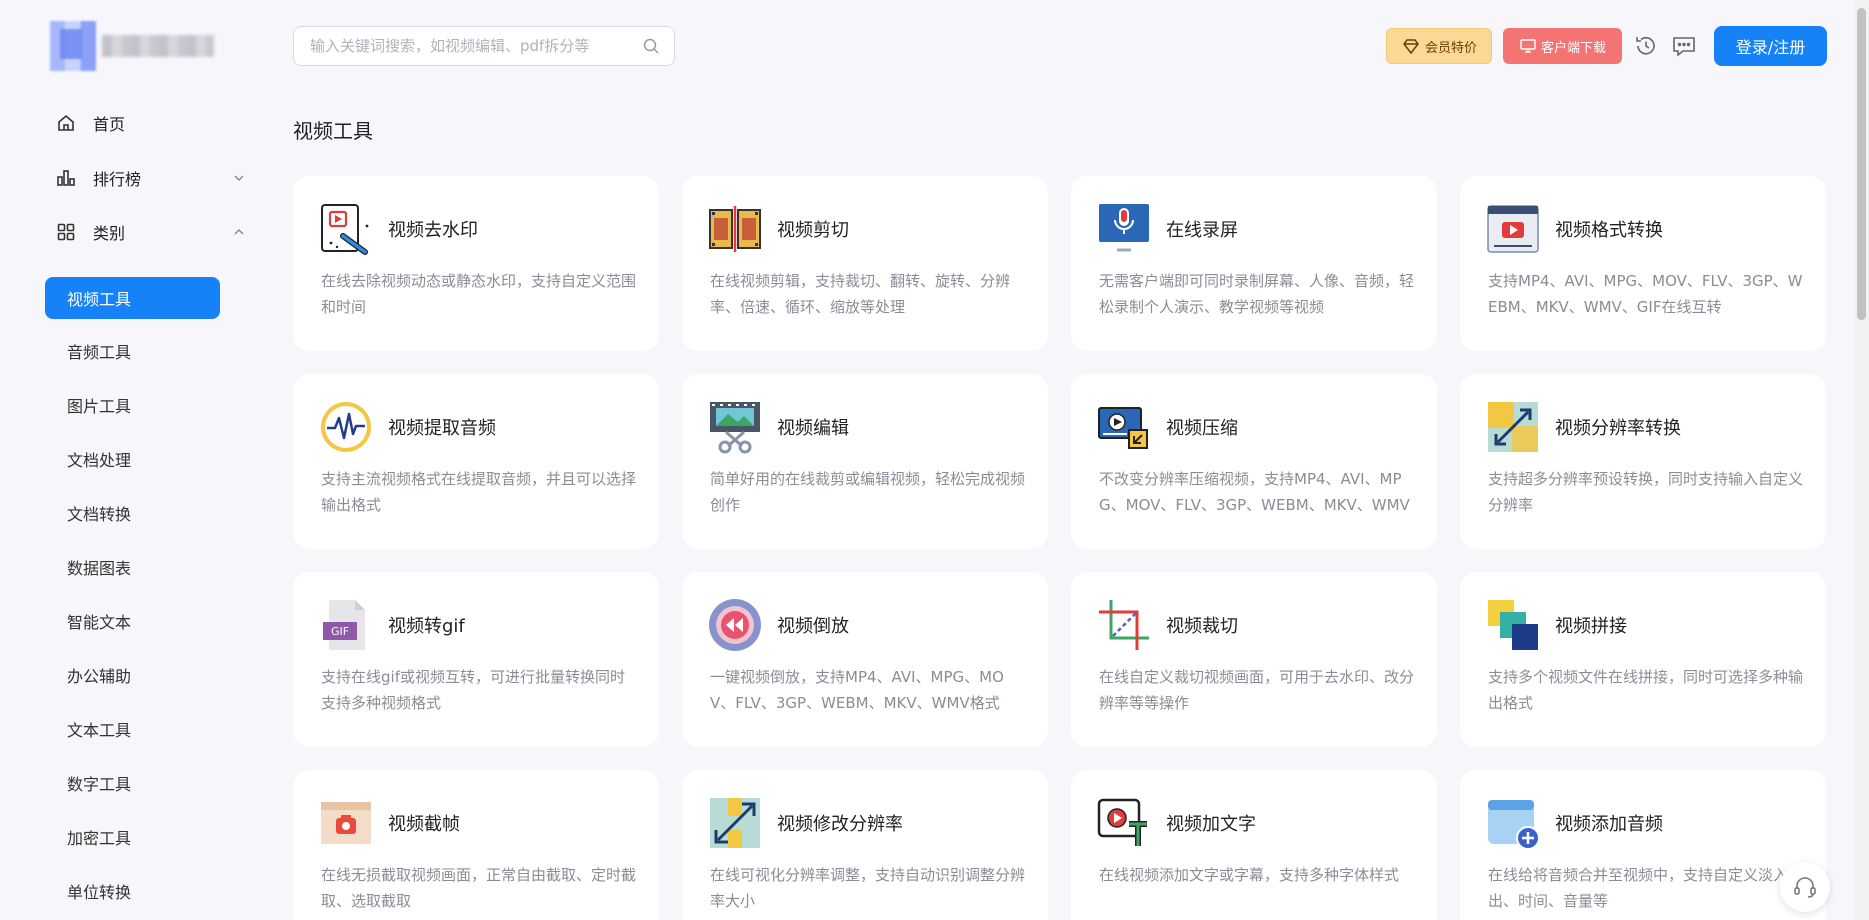 Image resolution: width=1869 pixels, height=920 pixels. What do you see at coordinates (132, 405) in the screenshot?
I see `category-image-tools: 图片工具` at bounding box center [132, 405].